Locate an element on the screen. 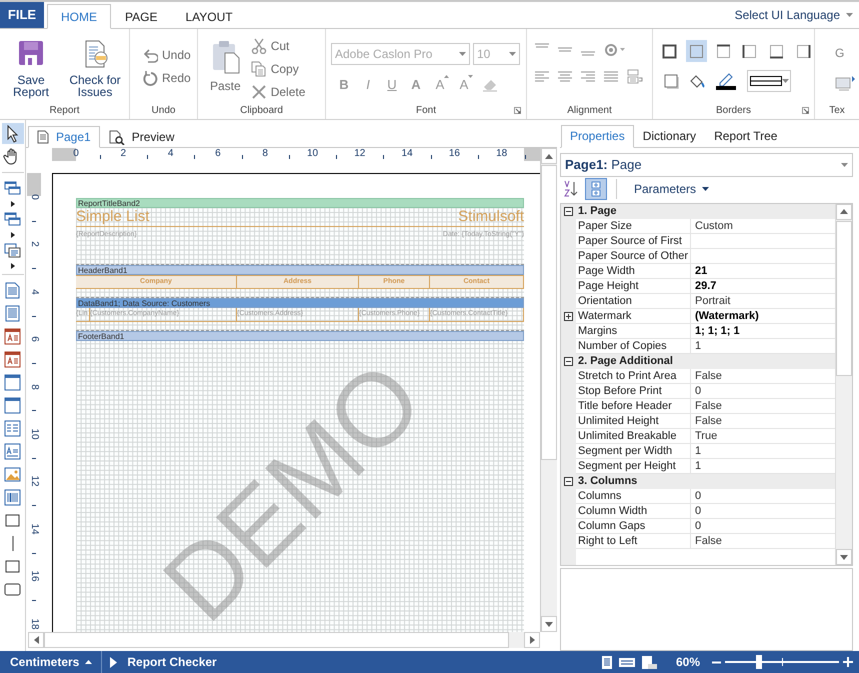 The width and height of the screenshot is (859, 673). panel-tab: Dictionary is located at coordinates (670, 136).